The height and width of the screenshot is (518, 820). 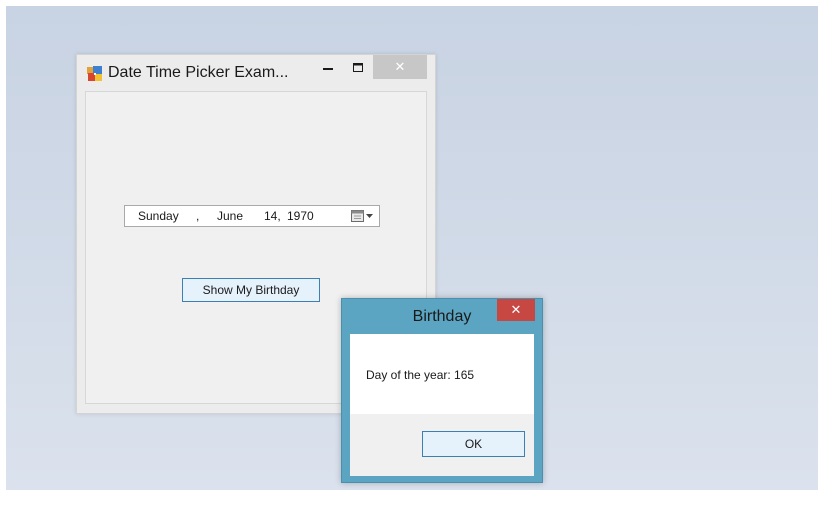 What do you see at coordinates (272, 216) in the screenshot?
I see `date-picker-day: 14,` at bounding box center [272, 216].